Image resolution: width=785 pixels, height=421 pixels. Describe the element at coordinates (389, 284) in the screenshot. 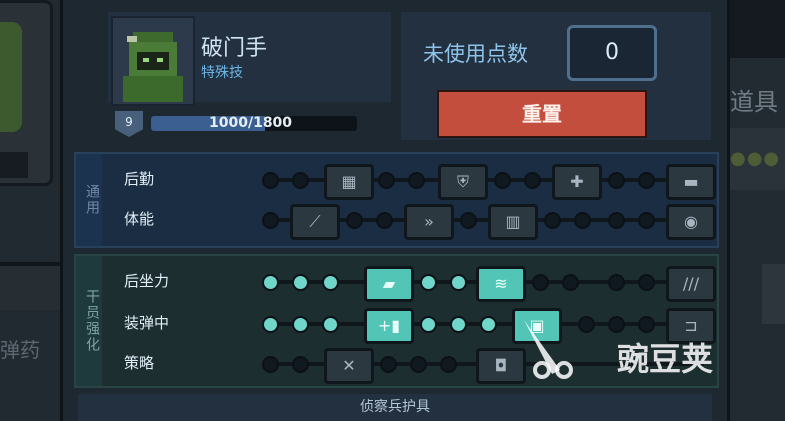

I see `grip-icon: ▰` at that location.